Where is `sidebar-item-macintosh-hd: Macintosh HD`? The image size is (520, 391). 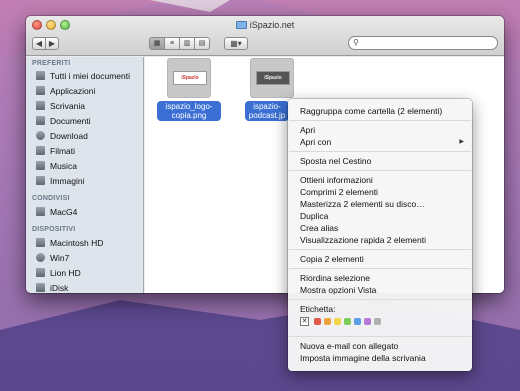 sidebar-item-macintosh-hd: Macintosh HD is located at coordinates (69, 243).